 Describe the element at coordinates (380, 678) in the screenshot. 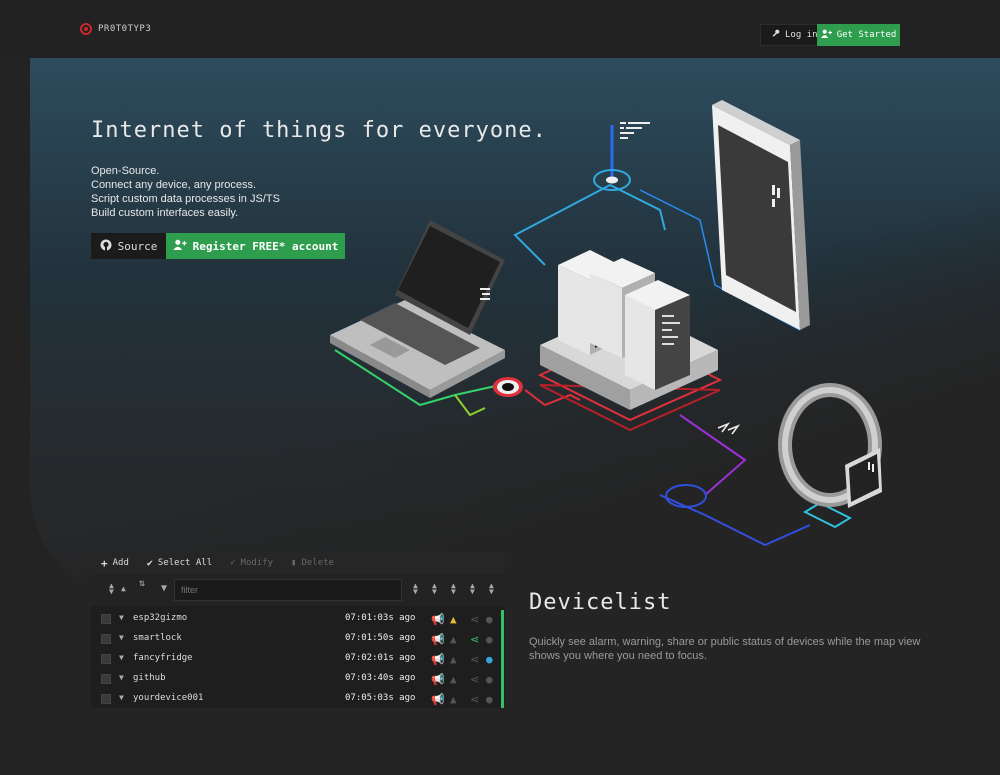

I see `device-last-seen: 07:03:40s ago` at that location.